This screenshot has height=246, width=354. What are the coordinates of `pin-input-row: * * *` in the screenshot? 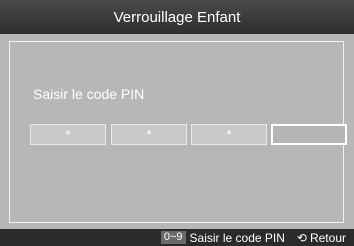 It's located at (177, 135).